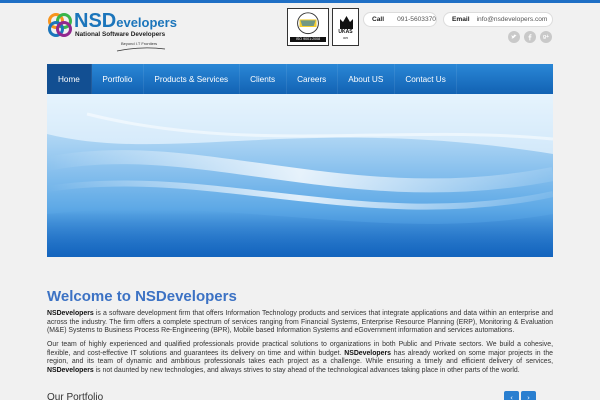 The image size is (600, 400). What do you see at coordinates (125, 21) in the screenshot?
I see `logo-wordmark: NSDevelopers` at bounding box center [125, 21].